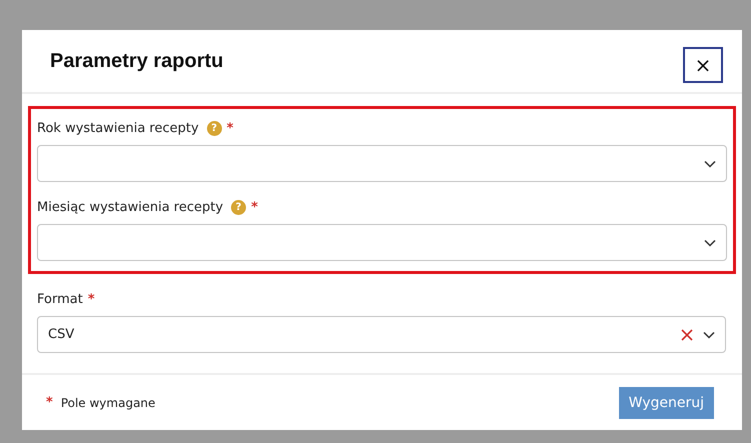  I want to click on dialog-title: Parametry raportu, so click(137, 61).